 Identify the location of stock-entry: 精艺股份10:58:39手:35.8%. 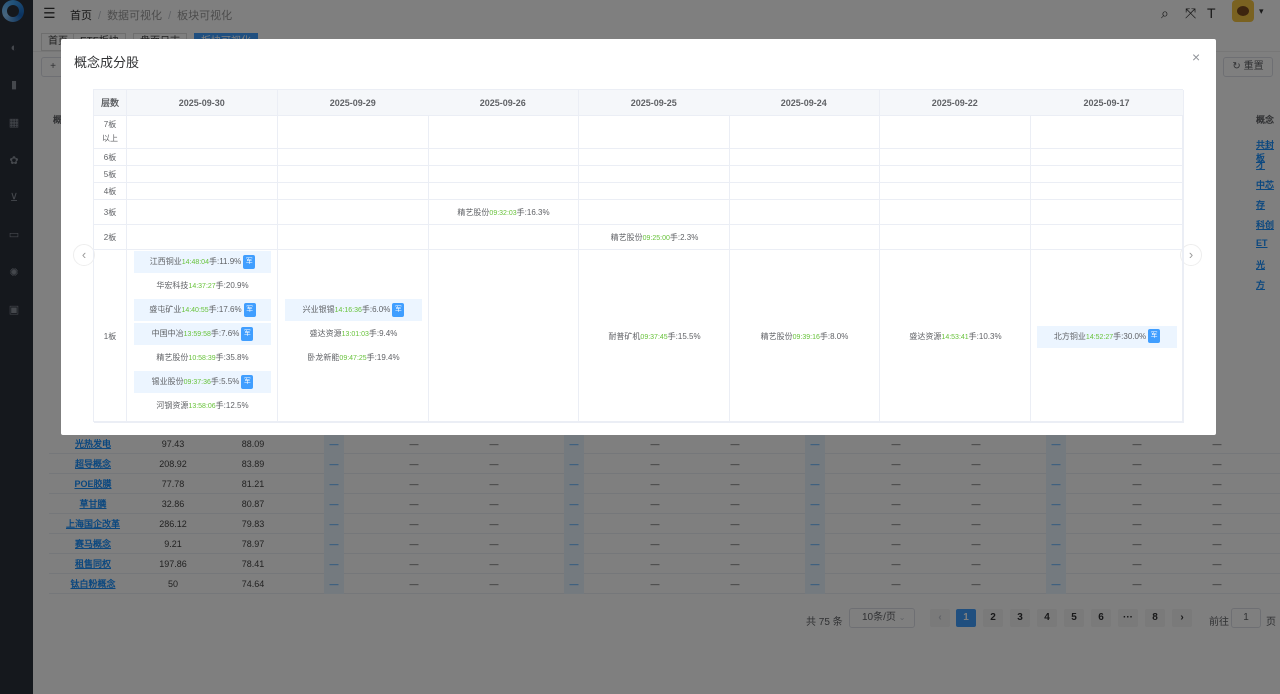
(202, 358).